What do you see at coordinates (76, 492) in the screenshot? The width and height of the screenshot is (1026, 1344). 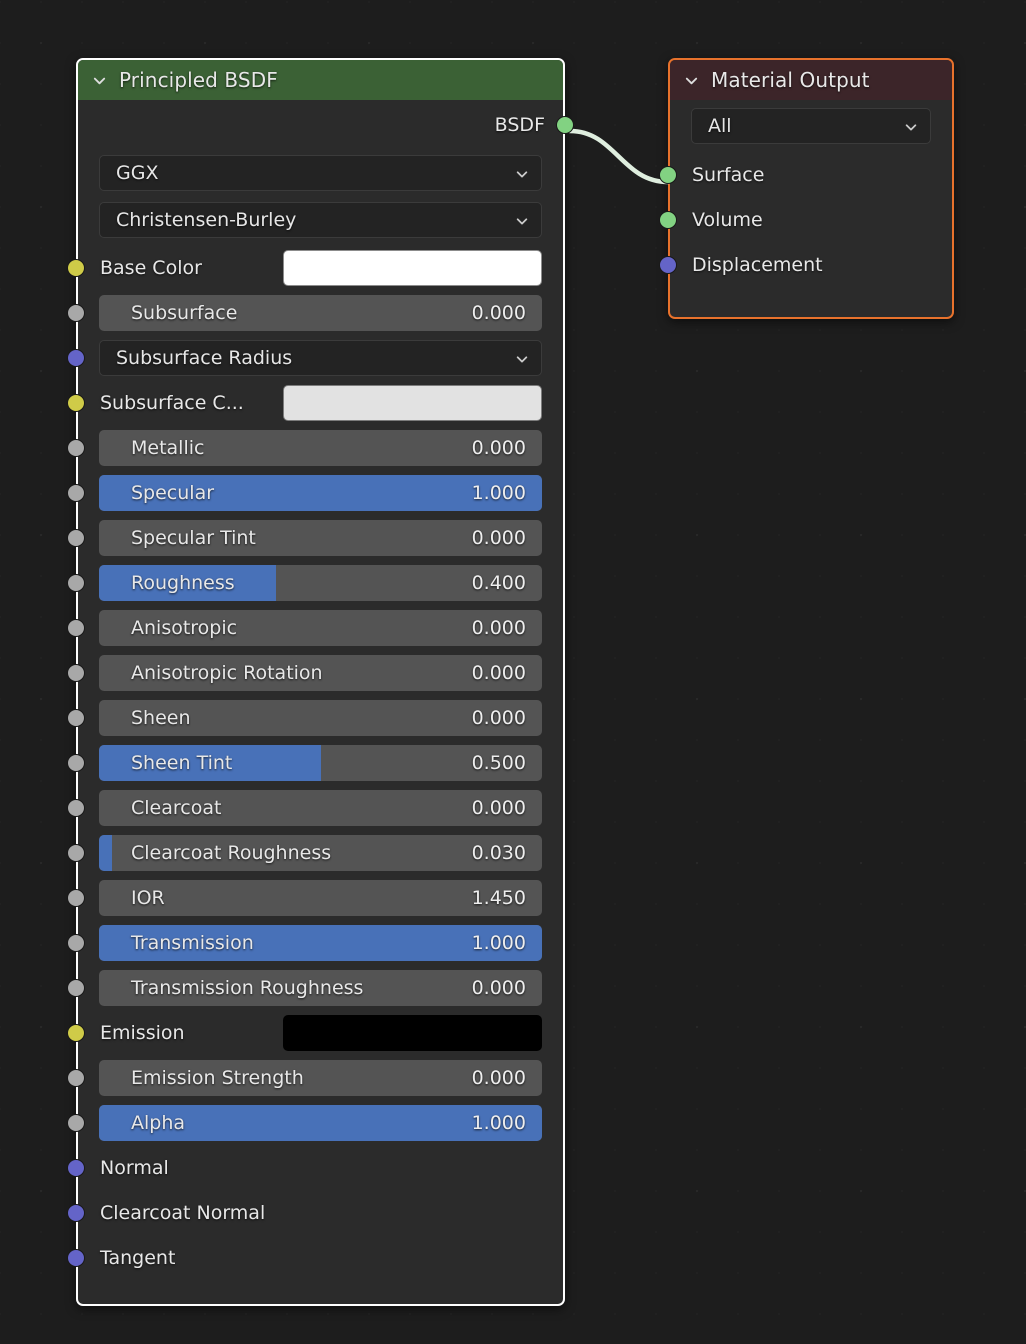 I see `socket-specular` at bounding box center [76, 492].